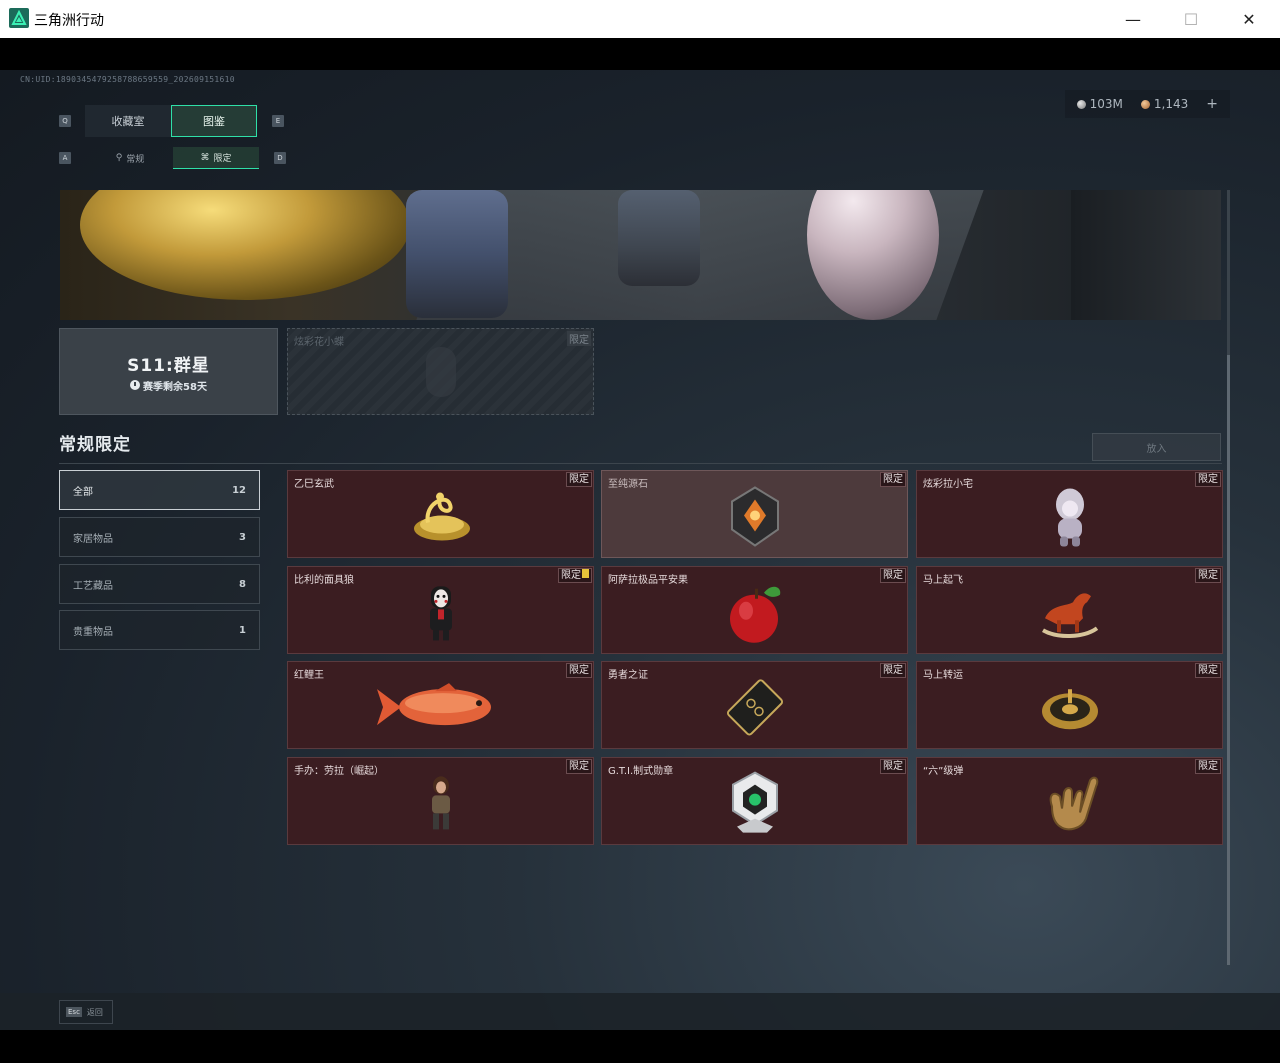 The width and height of the screenshot is (1280, 1063). Describe the element at coordinates (1081, 104) in the screenshot. I see `silver-coin-icon` at that location.